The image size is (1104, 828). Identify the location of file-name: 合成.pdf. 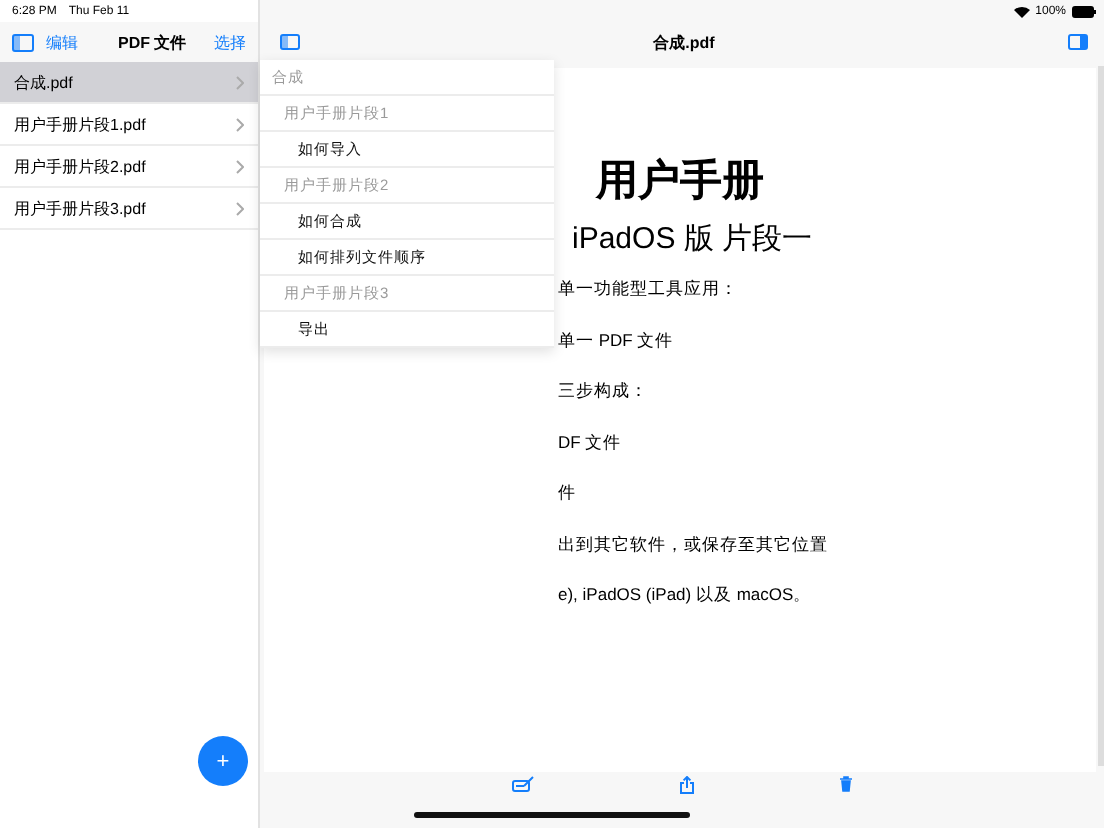
(43, 82).